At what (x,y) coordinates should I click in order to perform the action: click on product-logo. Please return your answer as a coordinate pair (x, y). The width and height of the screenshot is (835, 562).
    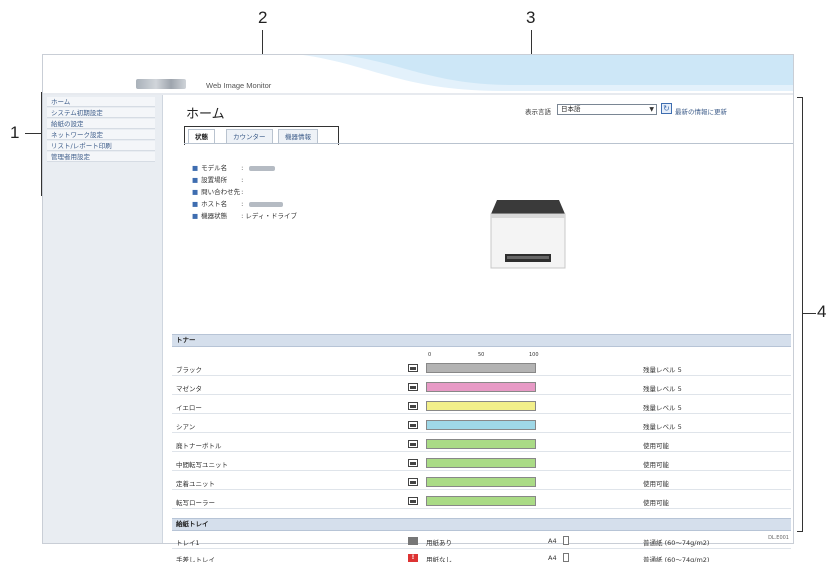
    Looking at the image, I should click on (161, 84).